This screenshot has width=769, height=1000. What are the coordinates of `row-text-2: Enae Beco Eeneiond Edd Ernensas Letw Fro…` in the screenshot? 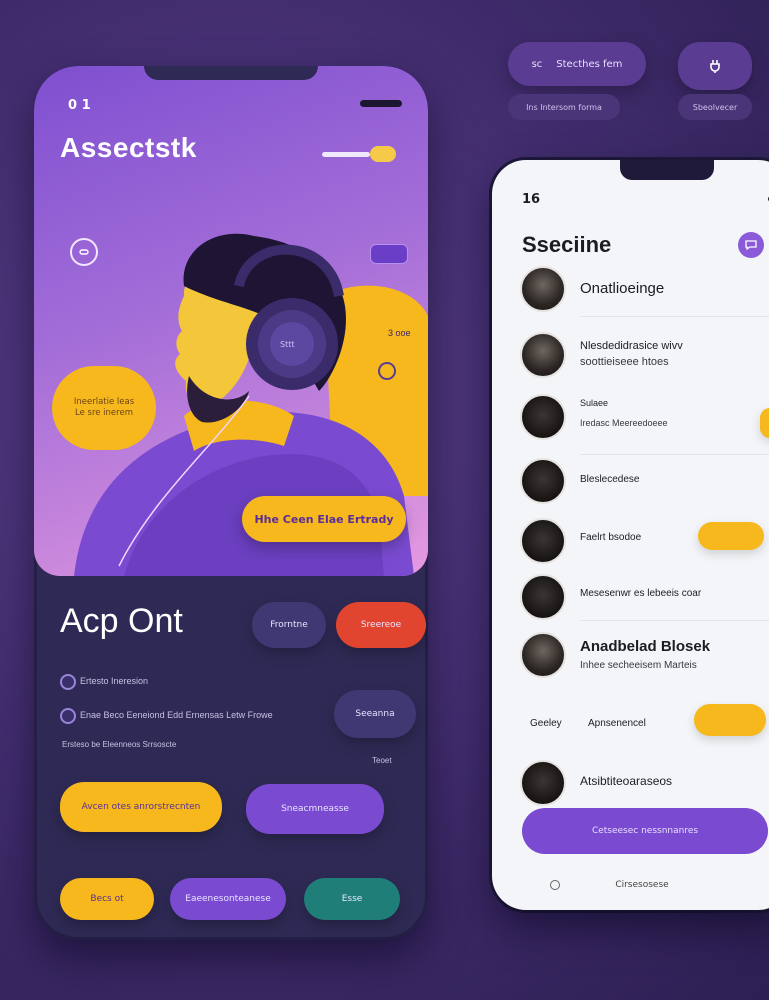 It's located at (176, 715).